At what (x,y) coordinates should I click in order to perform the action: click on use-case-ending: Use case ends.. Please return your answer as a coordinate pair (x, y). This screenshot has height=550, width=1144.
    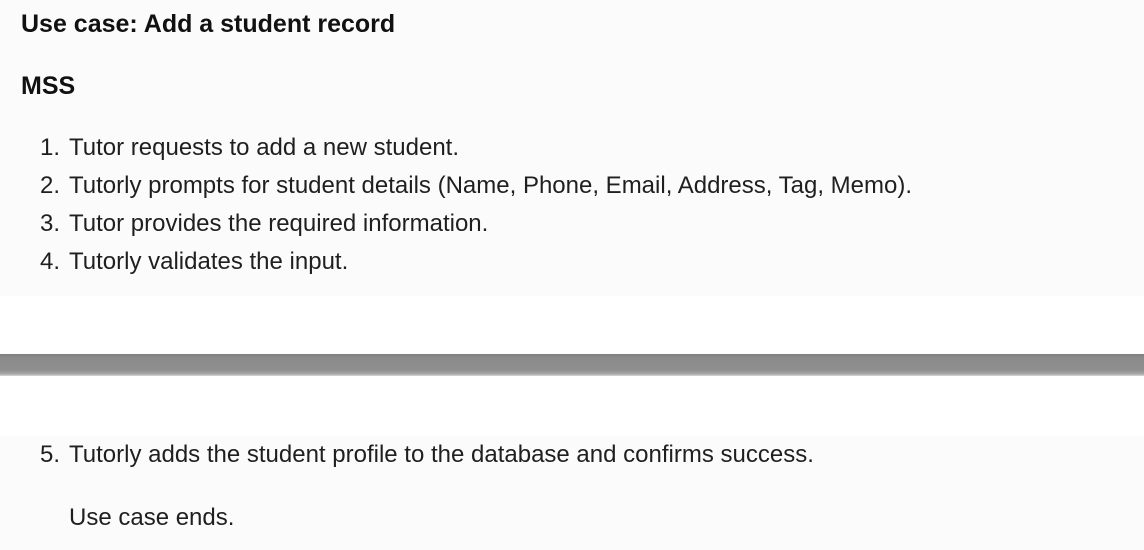
    Looking at the image, I should click on (152, 517).